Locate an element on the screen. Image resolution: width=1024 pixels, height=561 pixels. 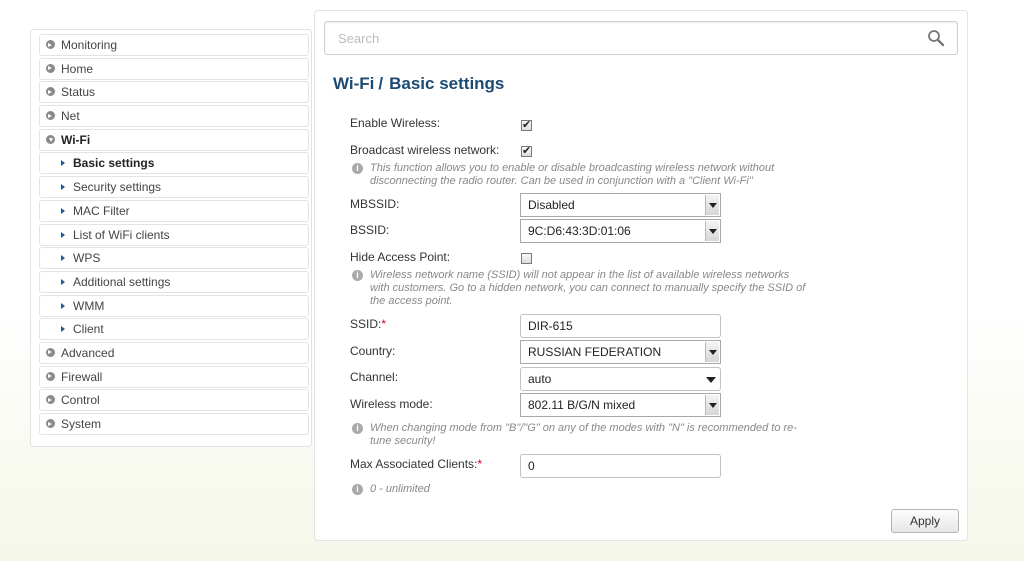
sidebar-item-label: Net is located at coordinates (70, 116).